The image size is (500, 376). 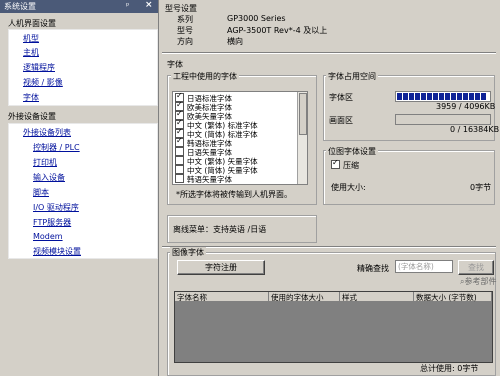 What do you see at coordinates (39, 67) in the screenshot?
I see `nav-logic-program: 逻辑程序` at bounding box center [39, 67].